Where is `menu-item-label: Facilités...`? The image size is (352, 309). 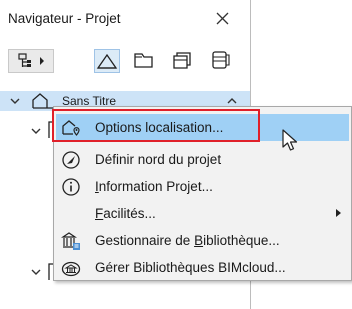
menu-item-label: Facilités... is located at coordinates (125, 213).